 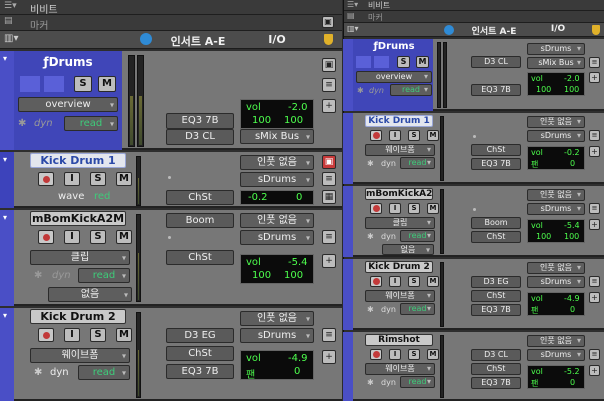 I want to click on track-name: Kick Drum 1, so click(x=399, y=121).